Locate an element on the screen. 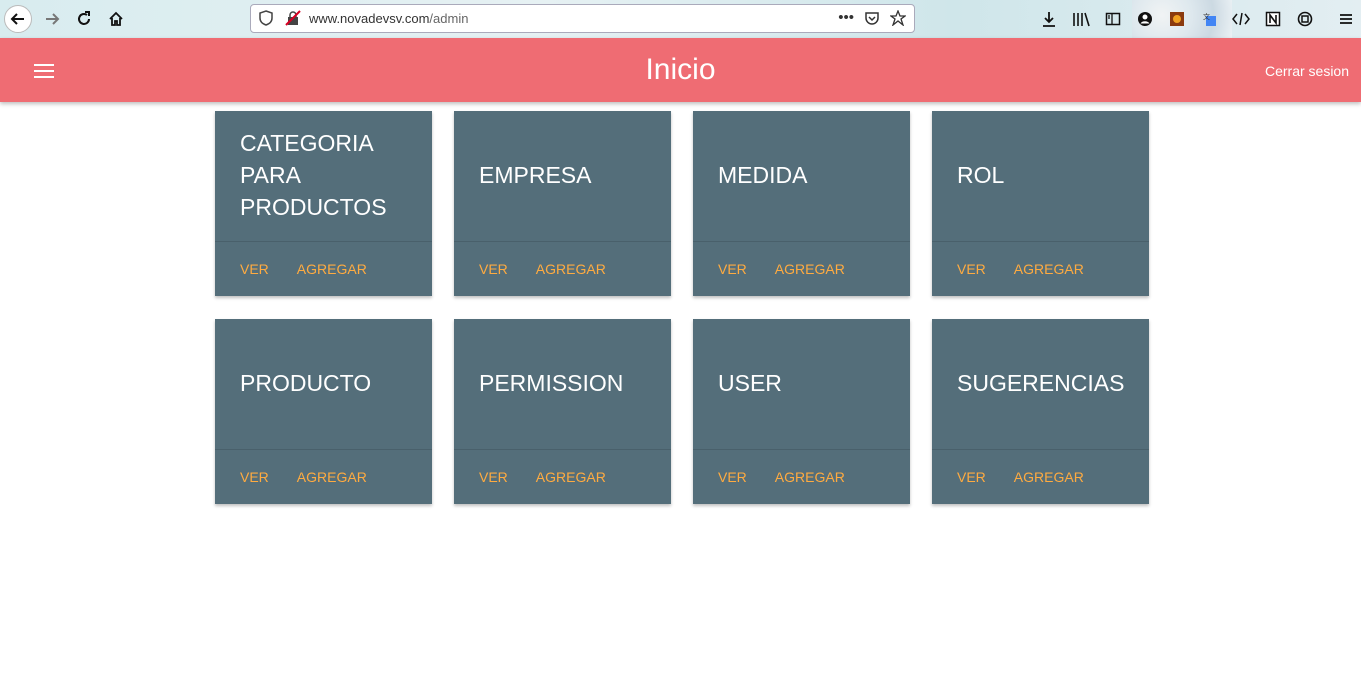 This screenshot has width=1361, height=683. card-title: MEDIDA is located at coordinates (763, 175).